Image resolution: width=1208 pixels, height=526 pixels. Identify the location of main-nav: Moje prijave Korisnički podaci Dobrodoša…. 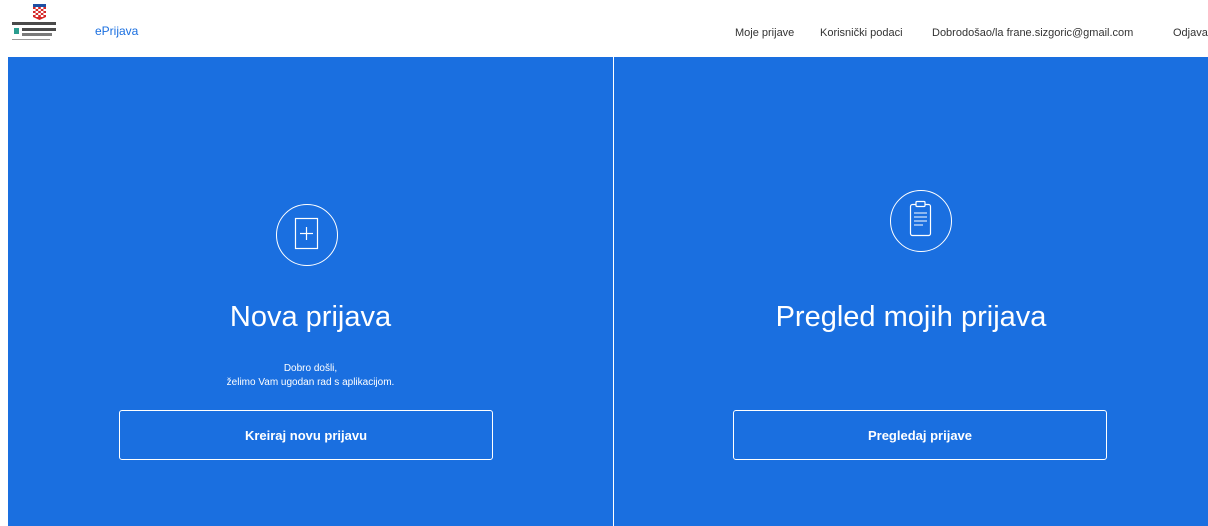
(604, 35).